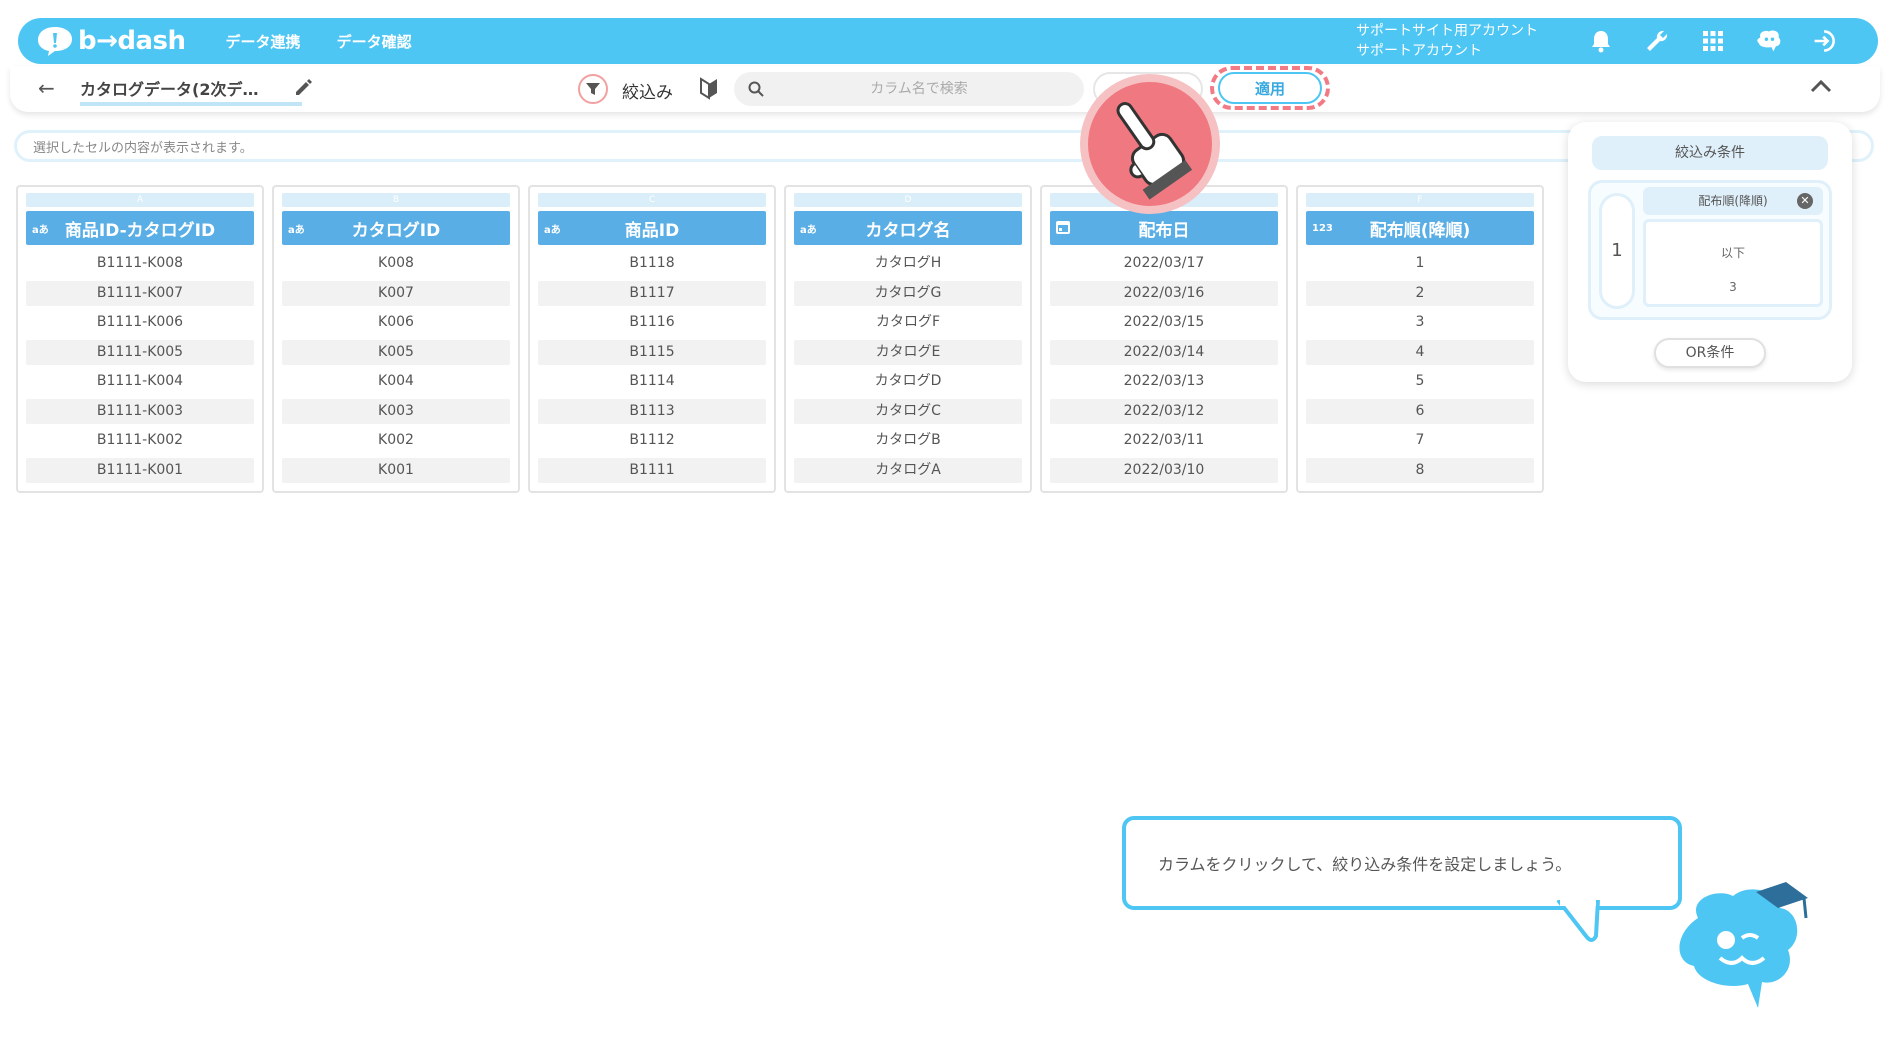  I want to click on column-header: aあ カタログ名, so click(908, 228).